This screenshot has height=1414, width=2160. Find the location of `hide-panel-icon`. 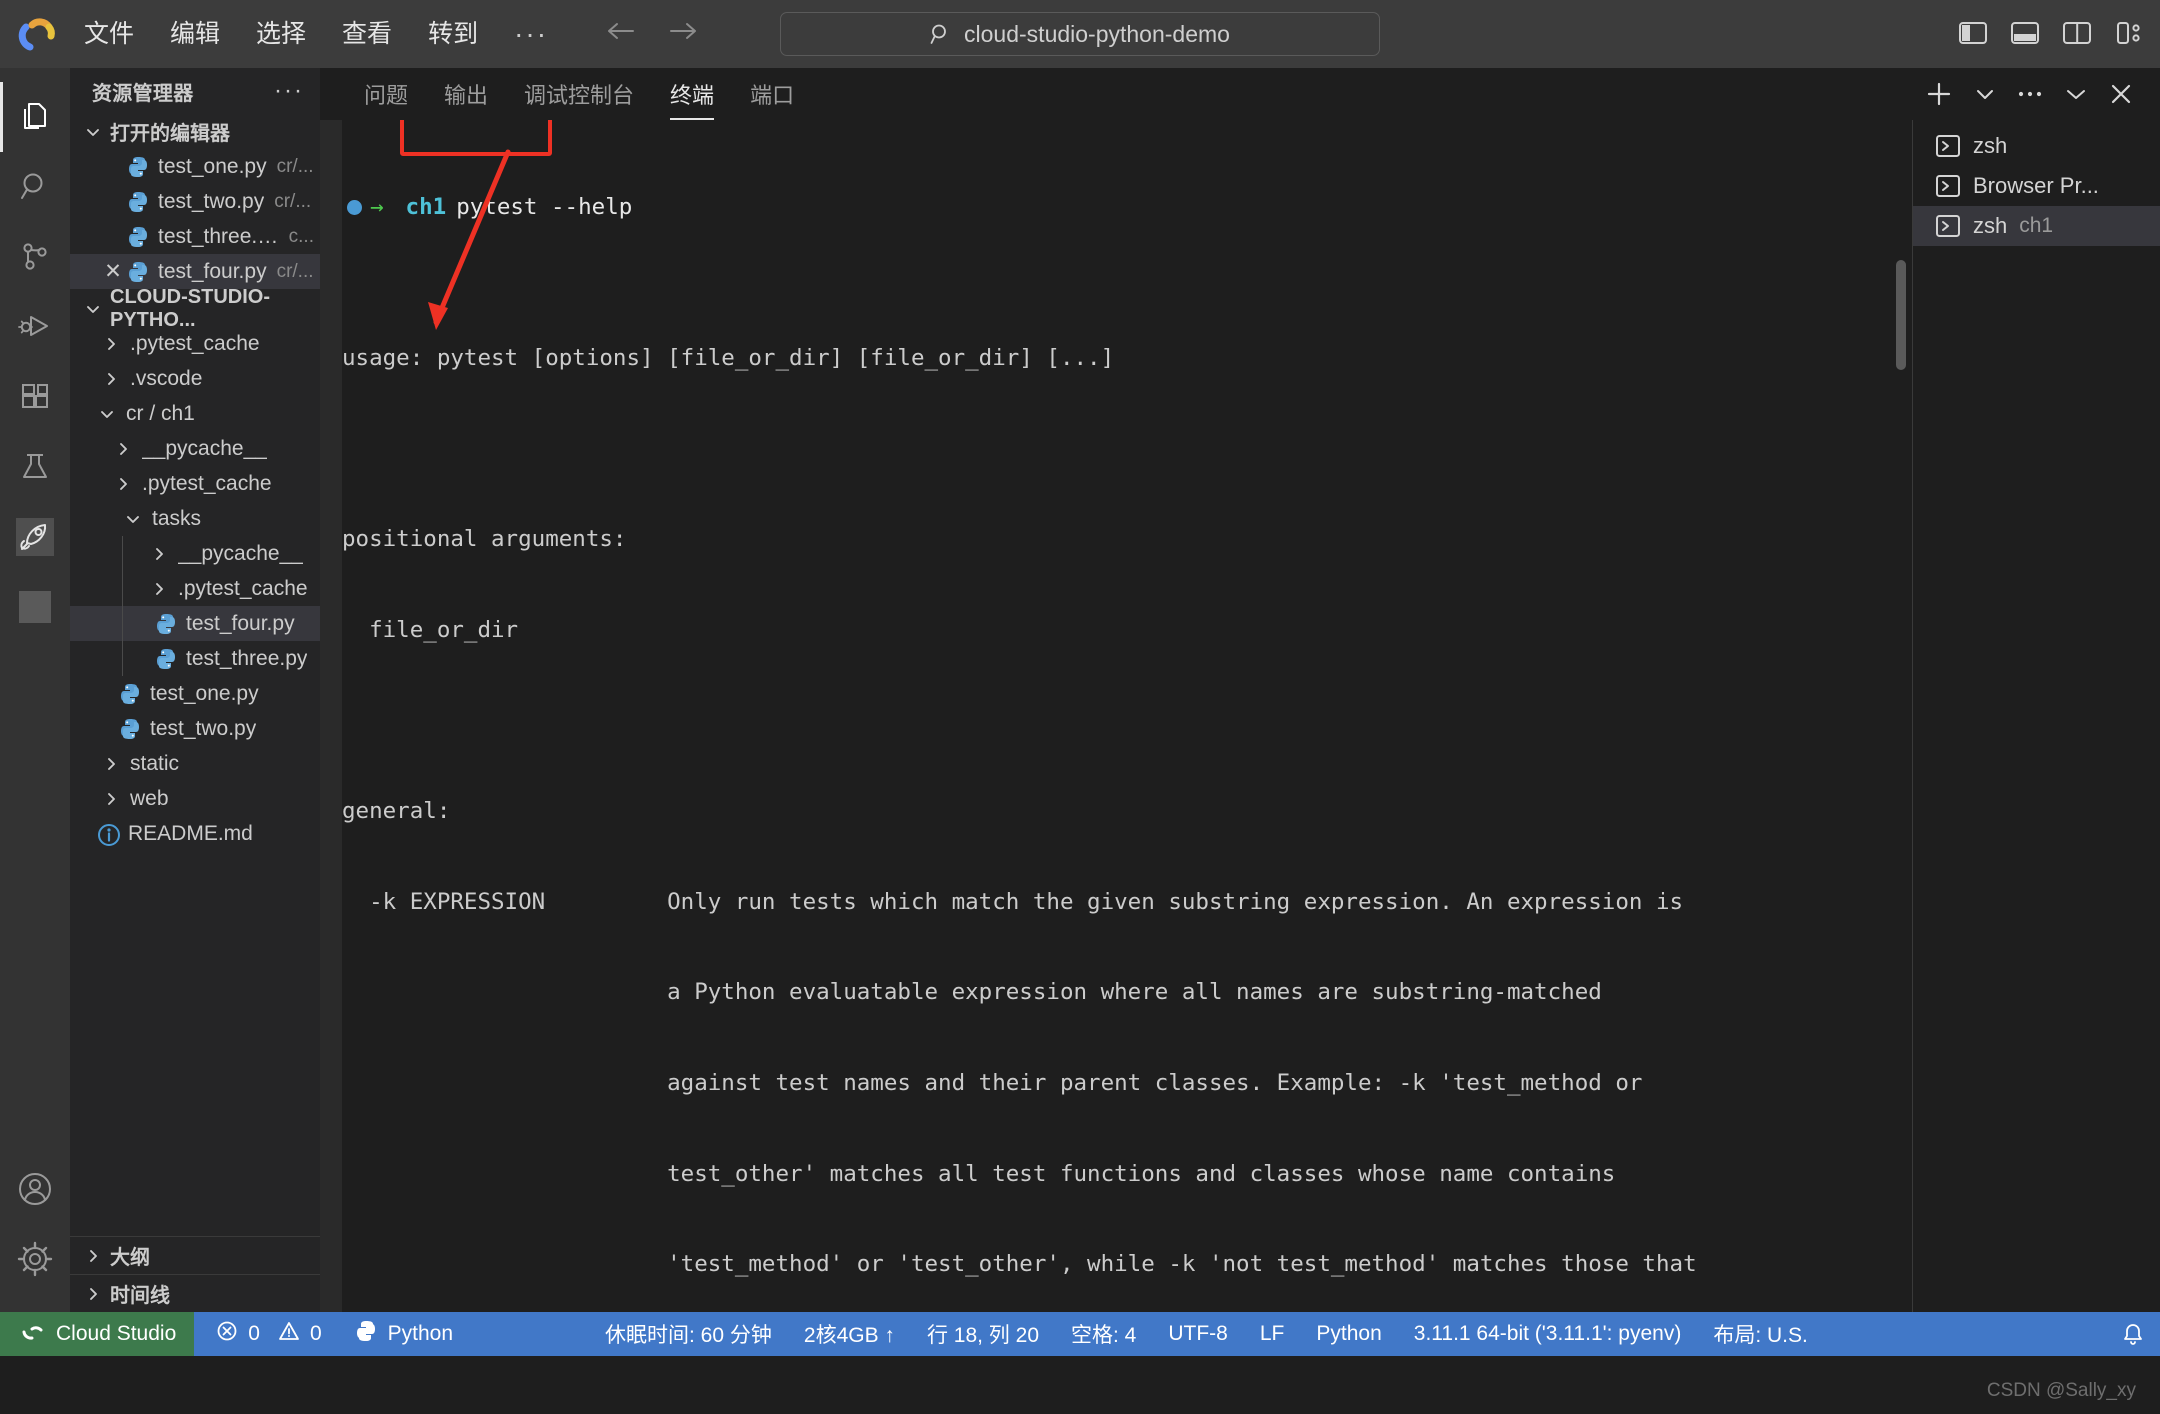

hide-panel-icon is located at coordinates (2076, 94).